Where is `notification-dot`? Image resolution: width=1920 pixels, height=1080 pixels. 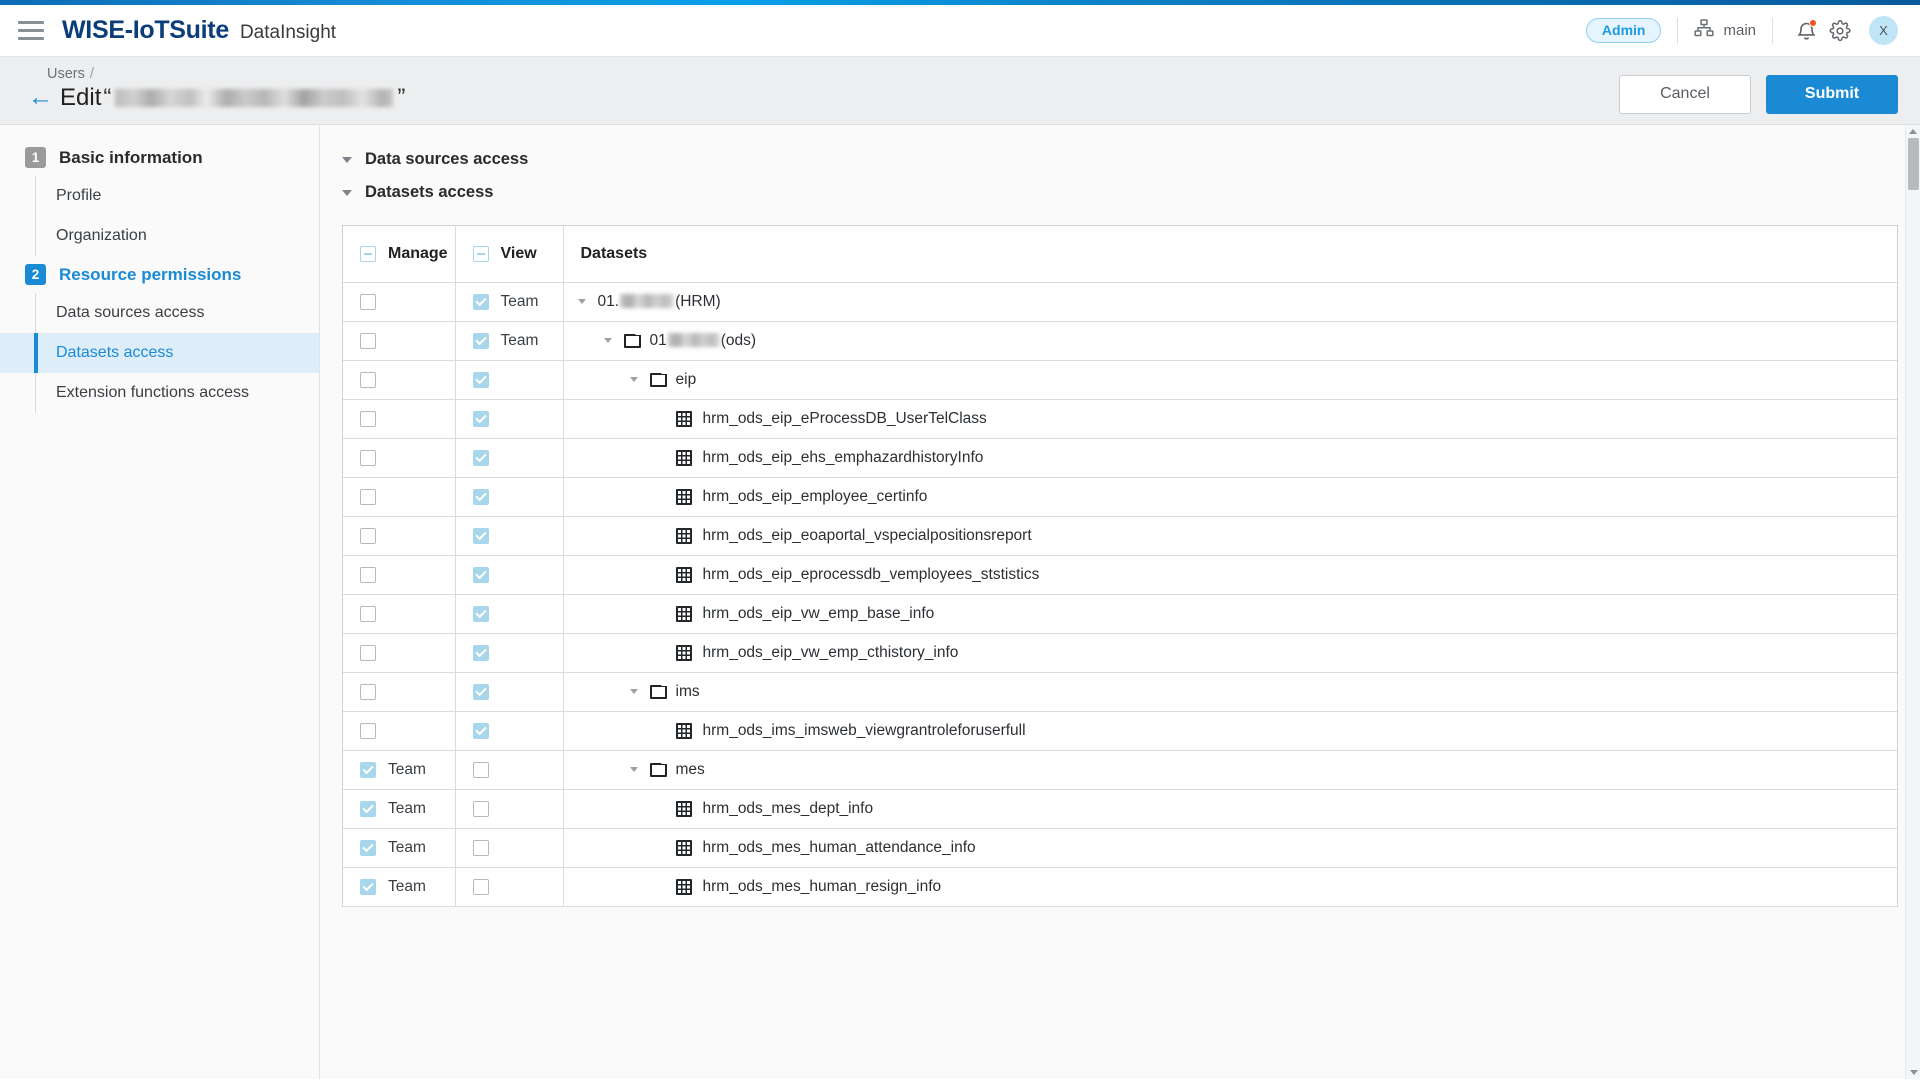
notification-dot is located at coordinates (1813, 22).